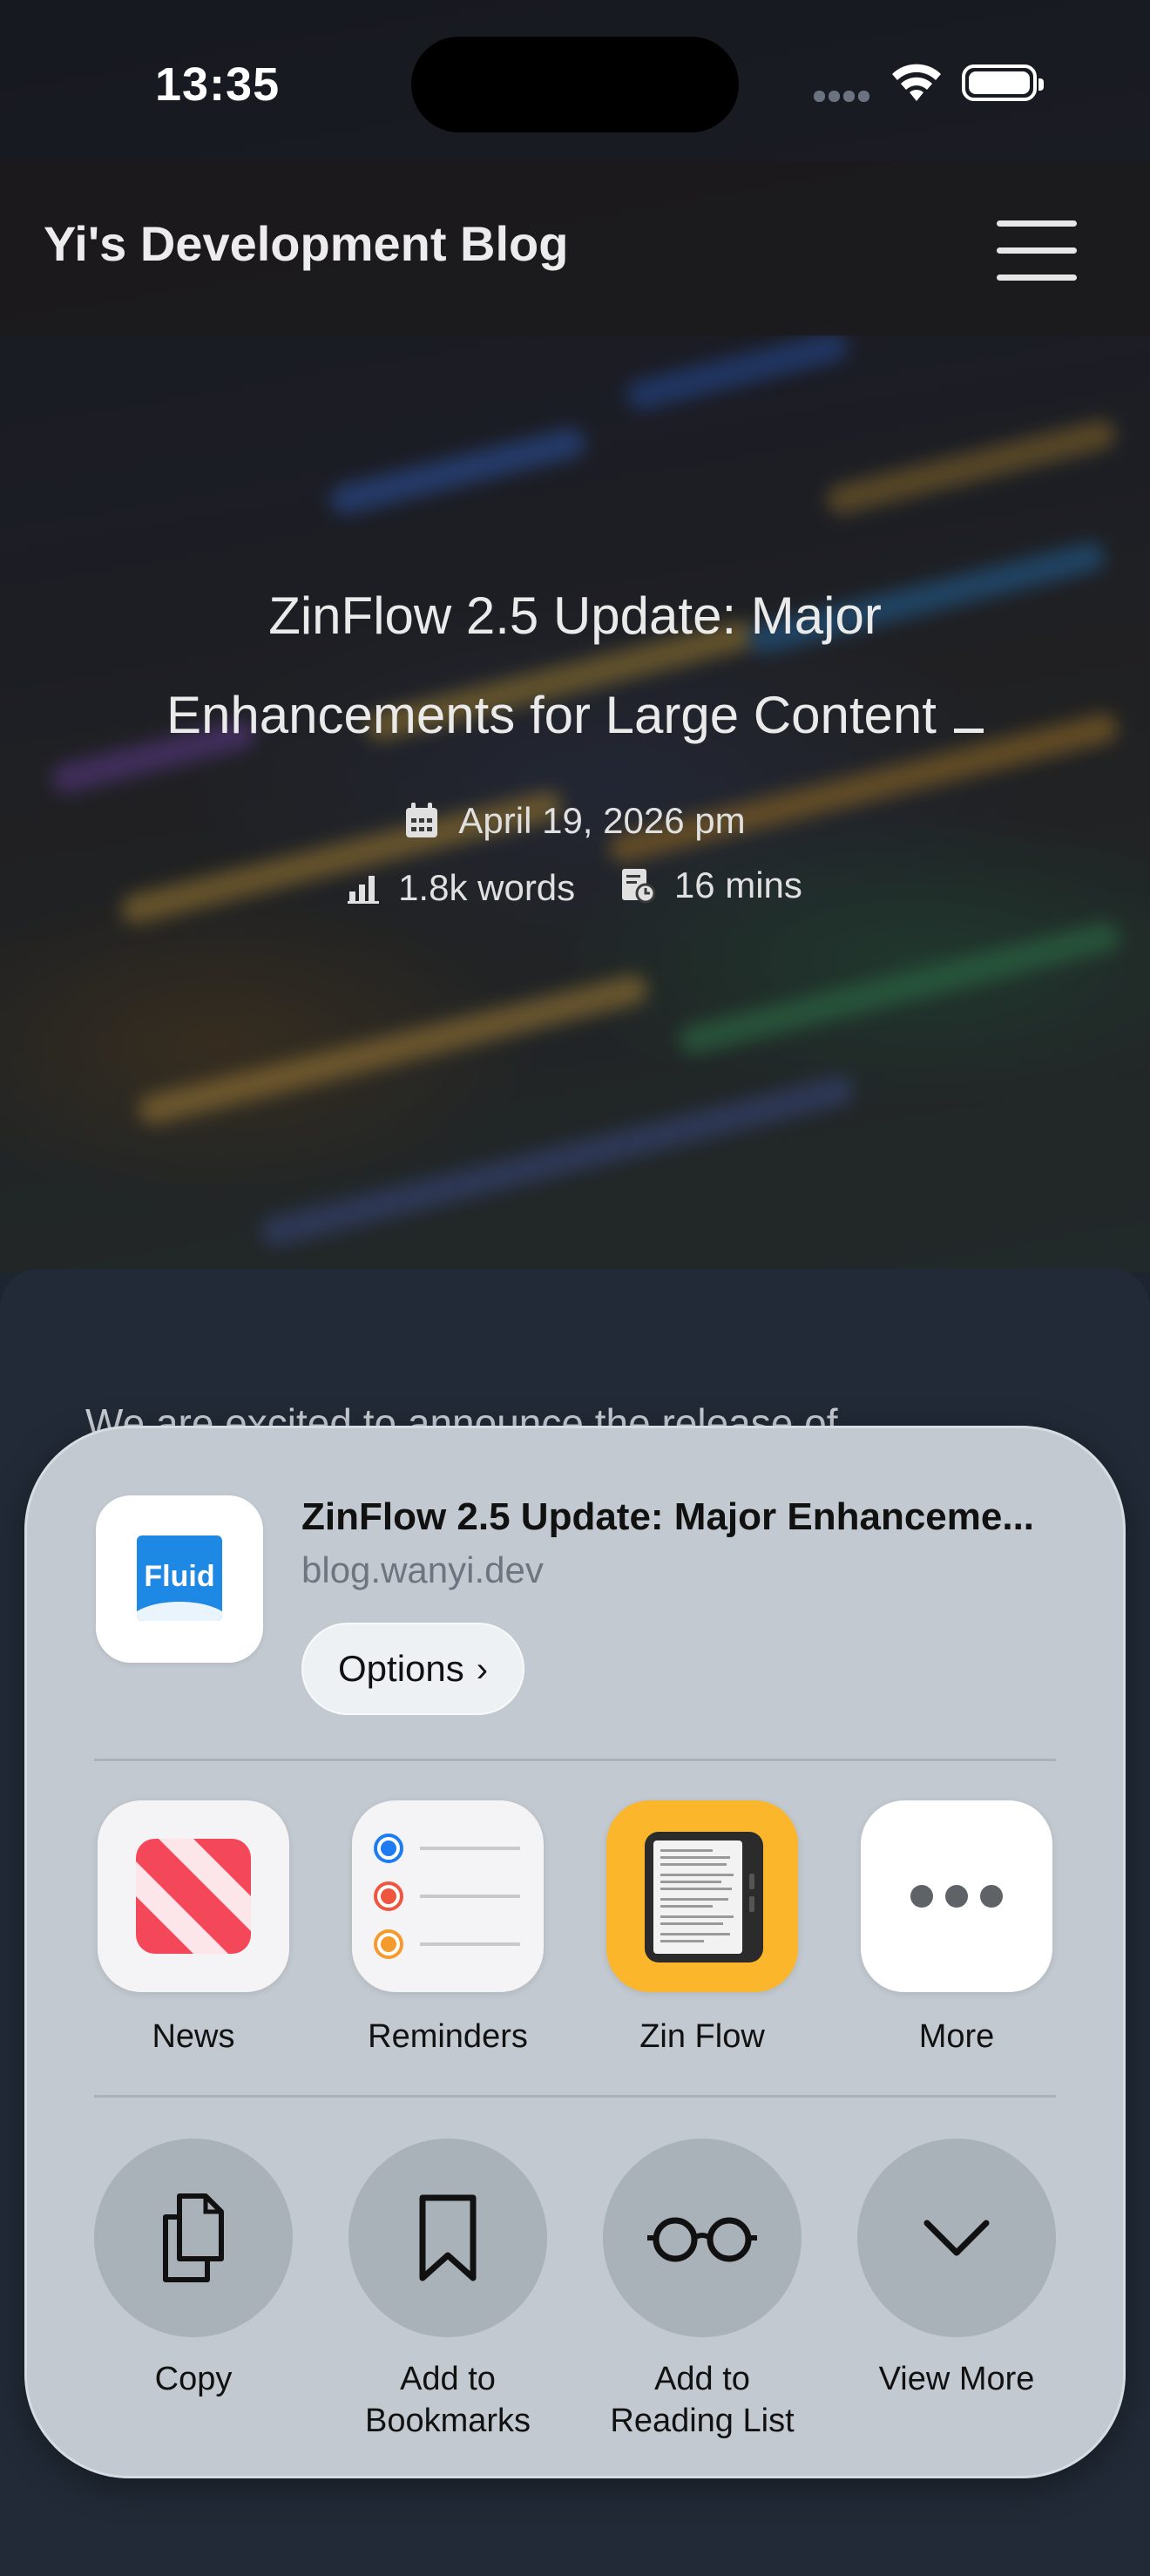  I want to click on status-time: 13:35, so click(218, 84).